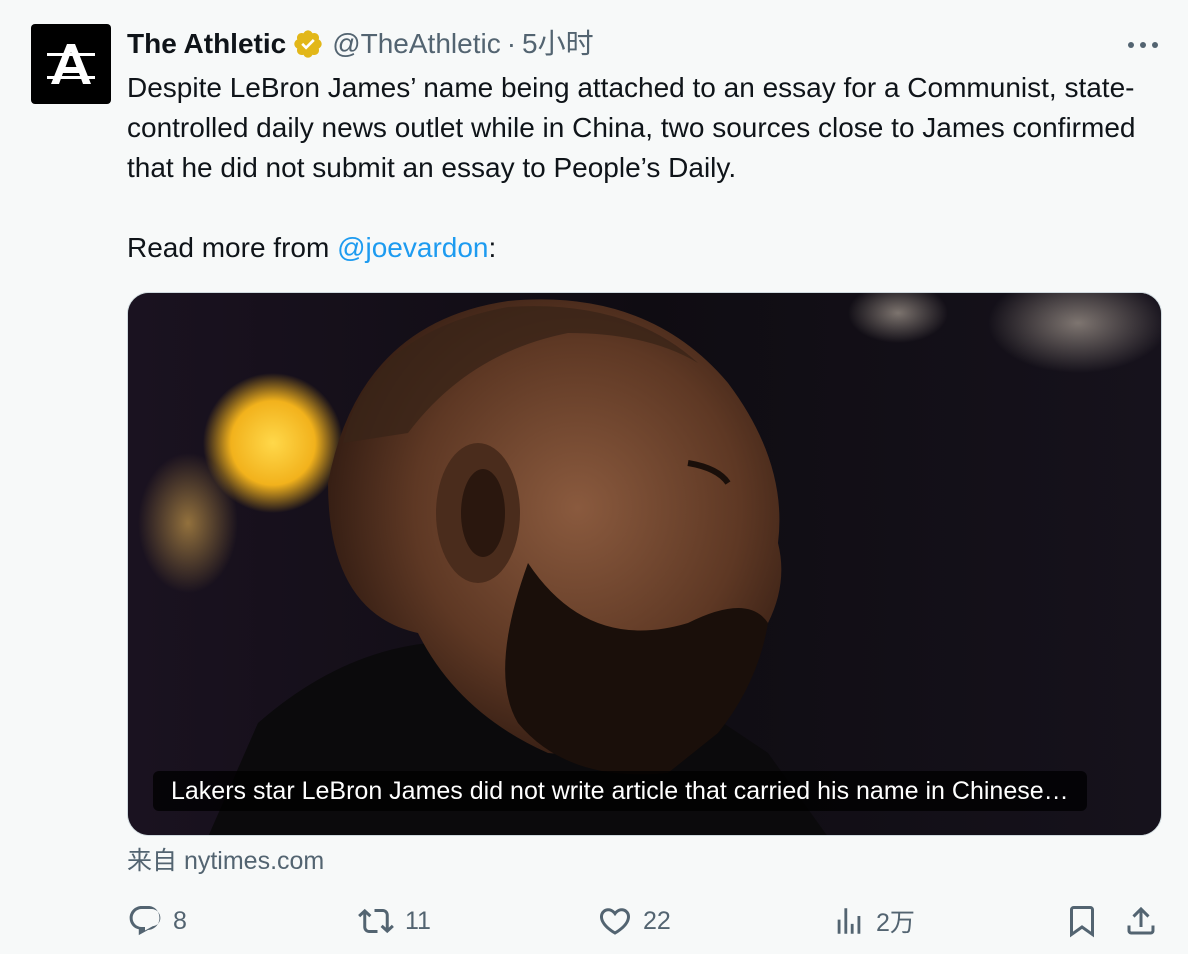  I want to click on bookmark-icon, so click(1082, 922).